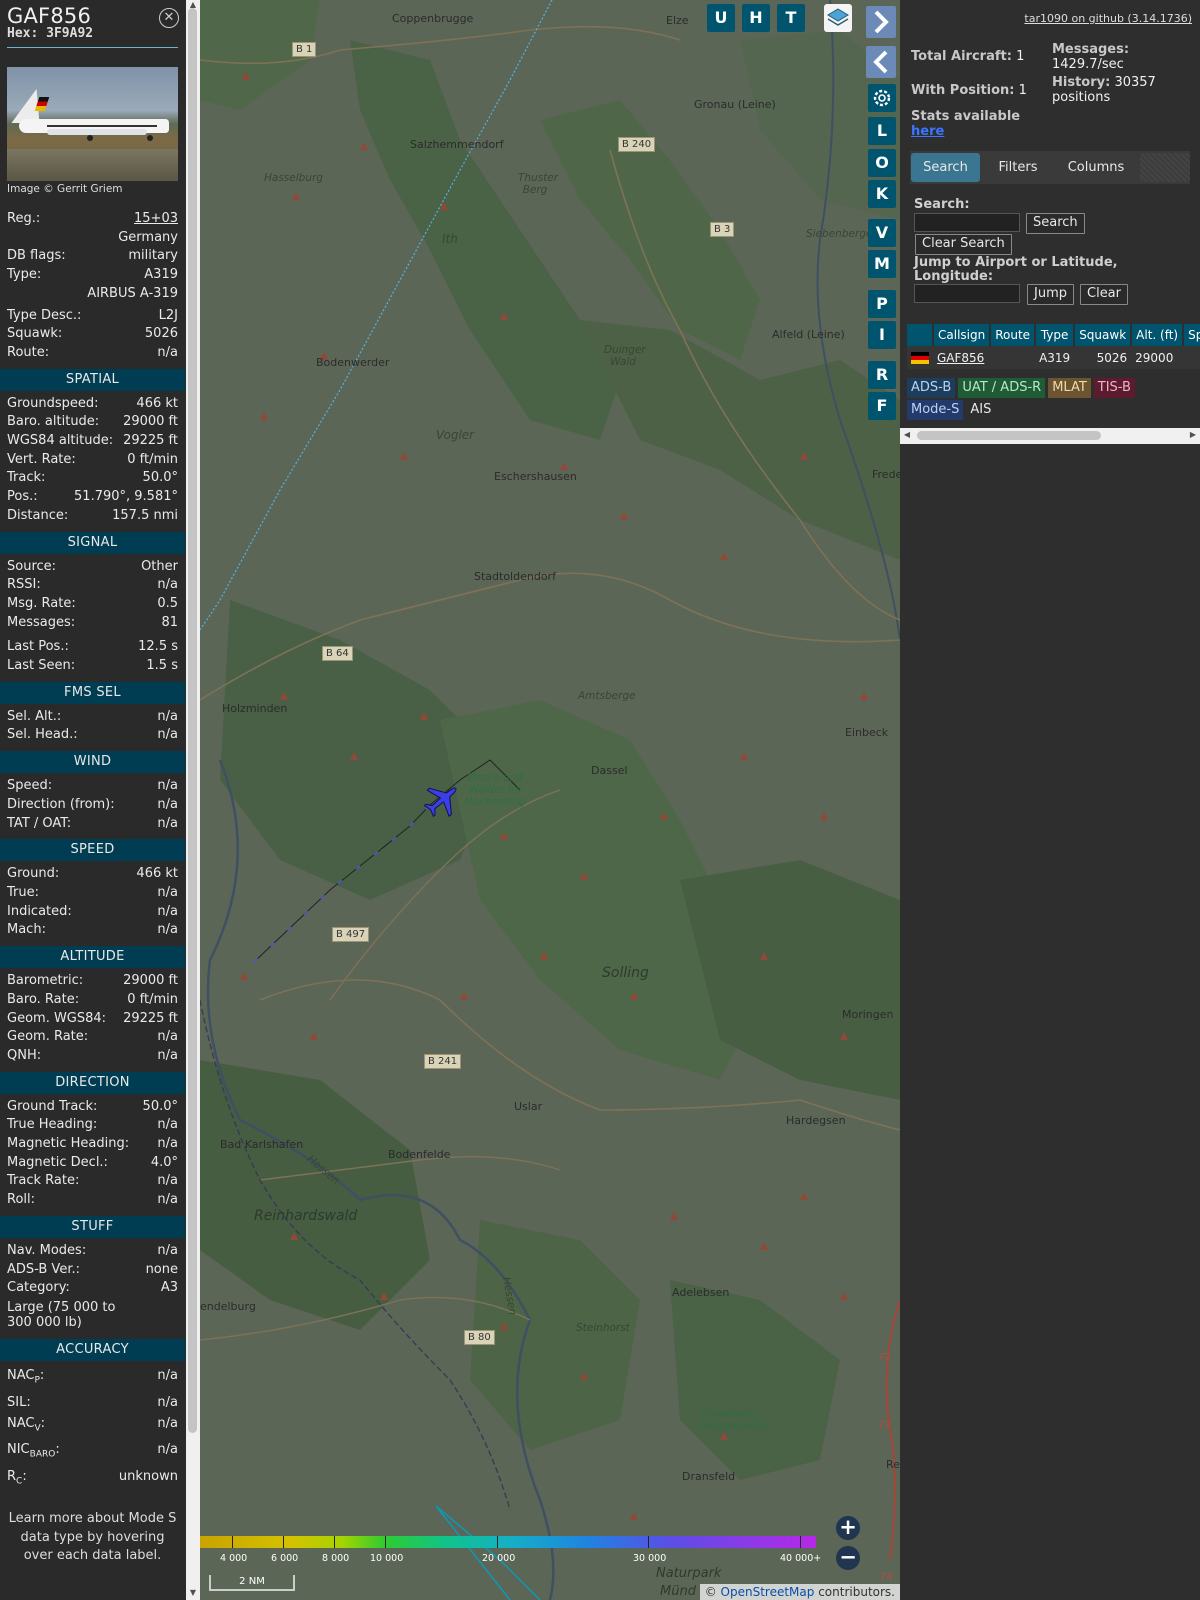 This screenshot has width=1200, height=1600. I want to click on col-route: Route, so click(1013, 335).